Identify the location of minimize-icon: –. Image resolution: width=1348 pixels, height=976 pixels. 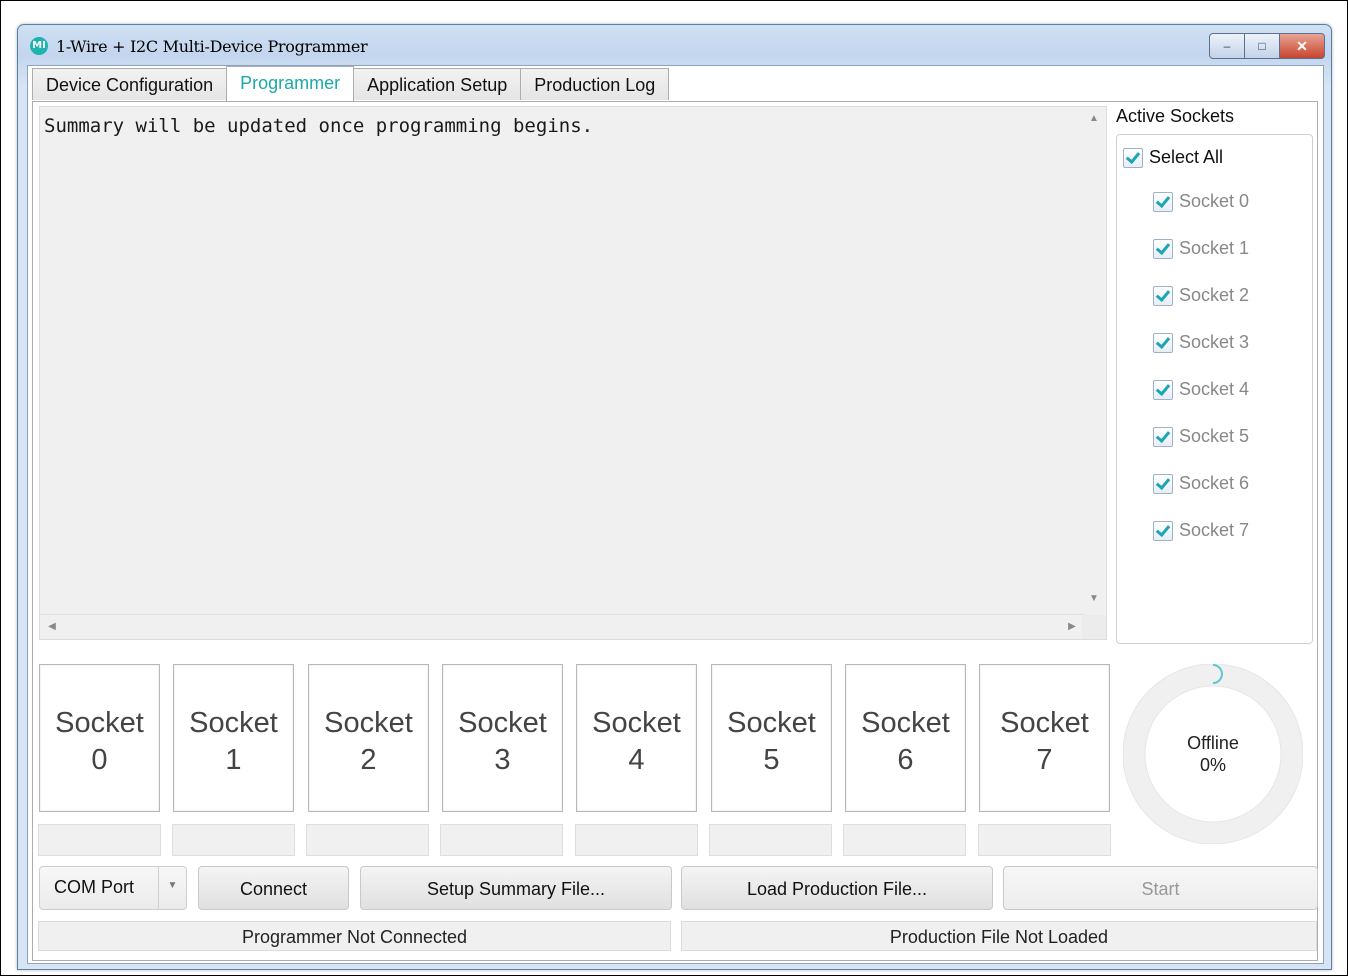
(1227, 46).